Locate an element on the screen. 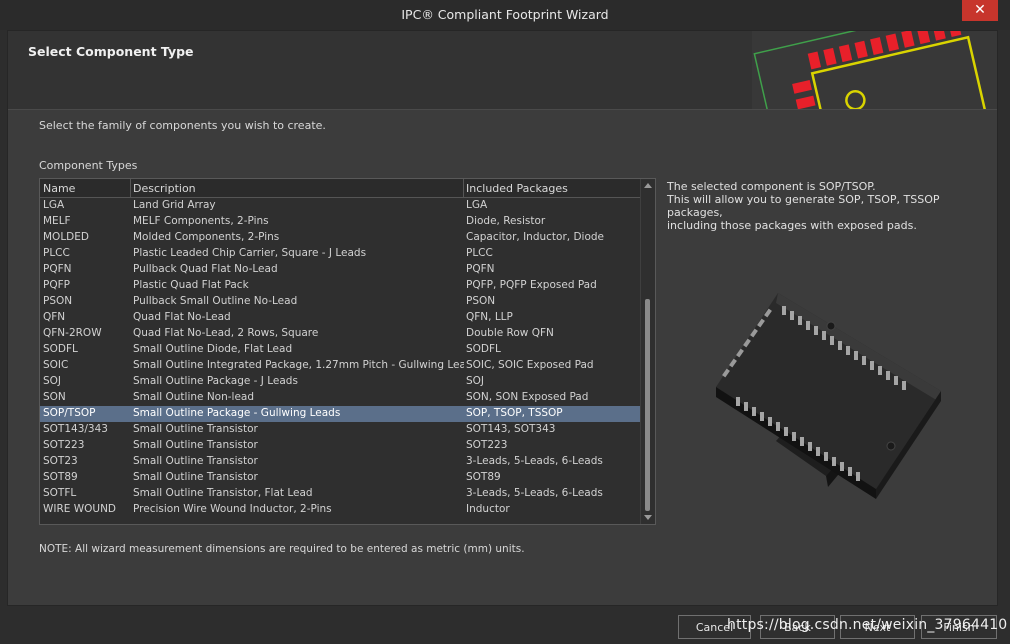 The image size is (1010, 644). cell-description: Pullback Quad Flat No-Lead is located at coordinates (205, 269).